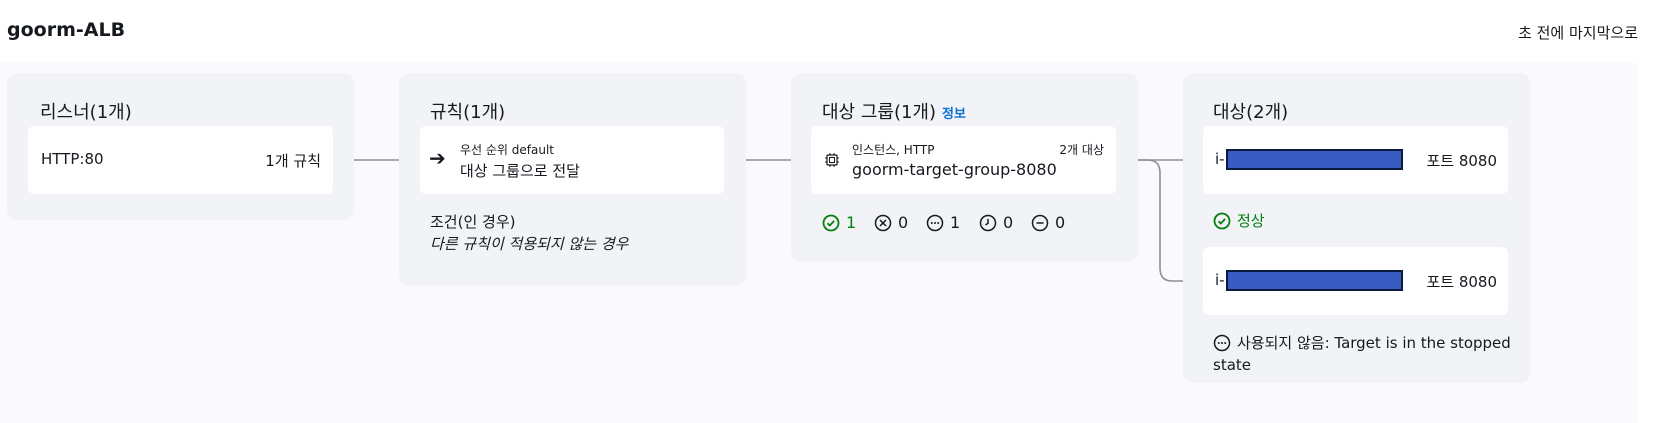  Describe the element at coordinates (893, 150) in the screenshot. I see `target-group-type: 인스턴스, HTTP` at that location.